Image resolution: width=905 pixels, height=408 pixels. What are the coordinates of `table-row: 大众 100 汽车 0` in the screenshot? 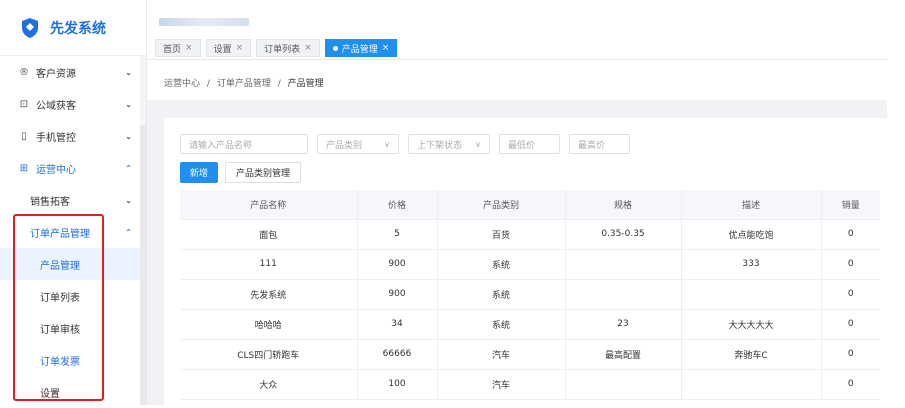 It's located at (530, 384).